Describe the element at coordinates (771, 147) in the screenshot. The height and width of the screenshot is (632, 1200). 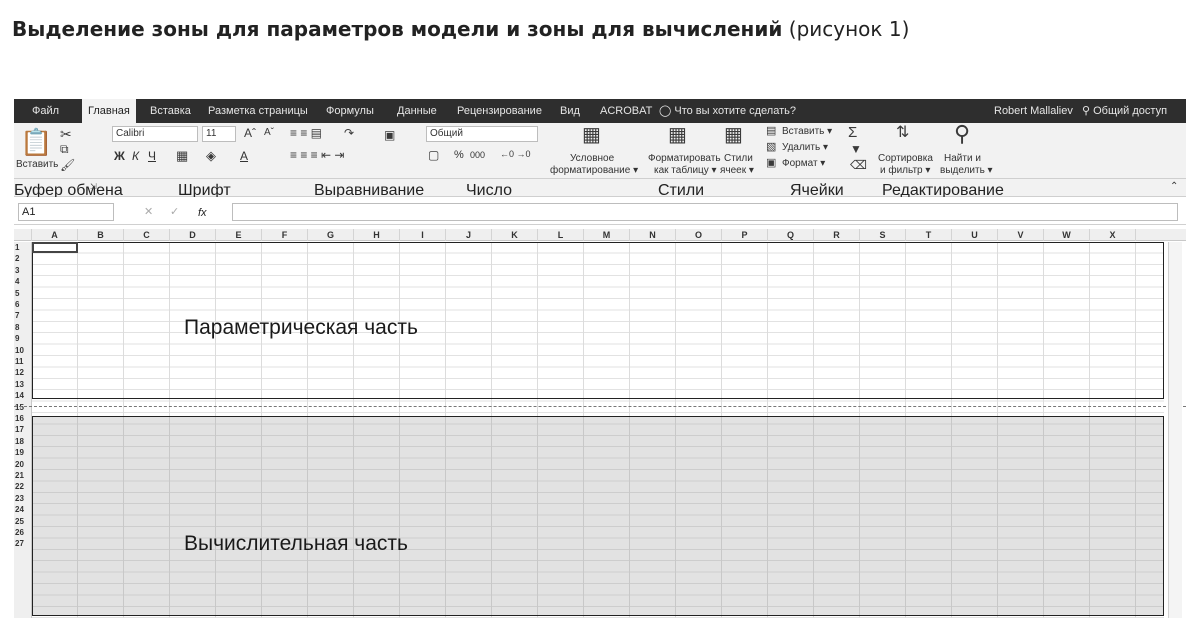
I see `delete-cells-icon: ▧` at that location.